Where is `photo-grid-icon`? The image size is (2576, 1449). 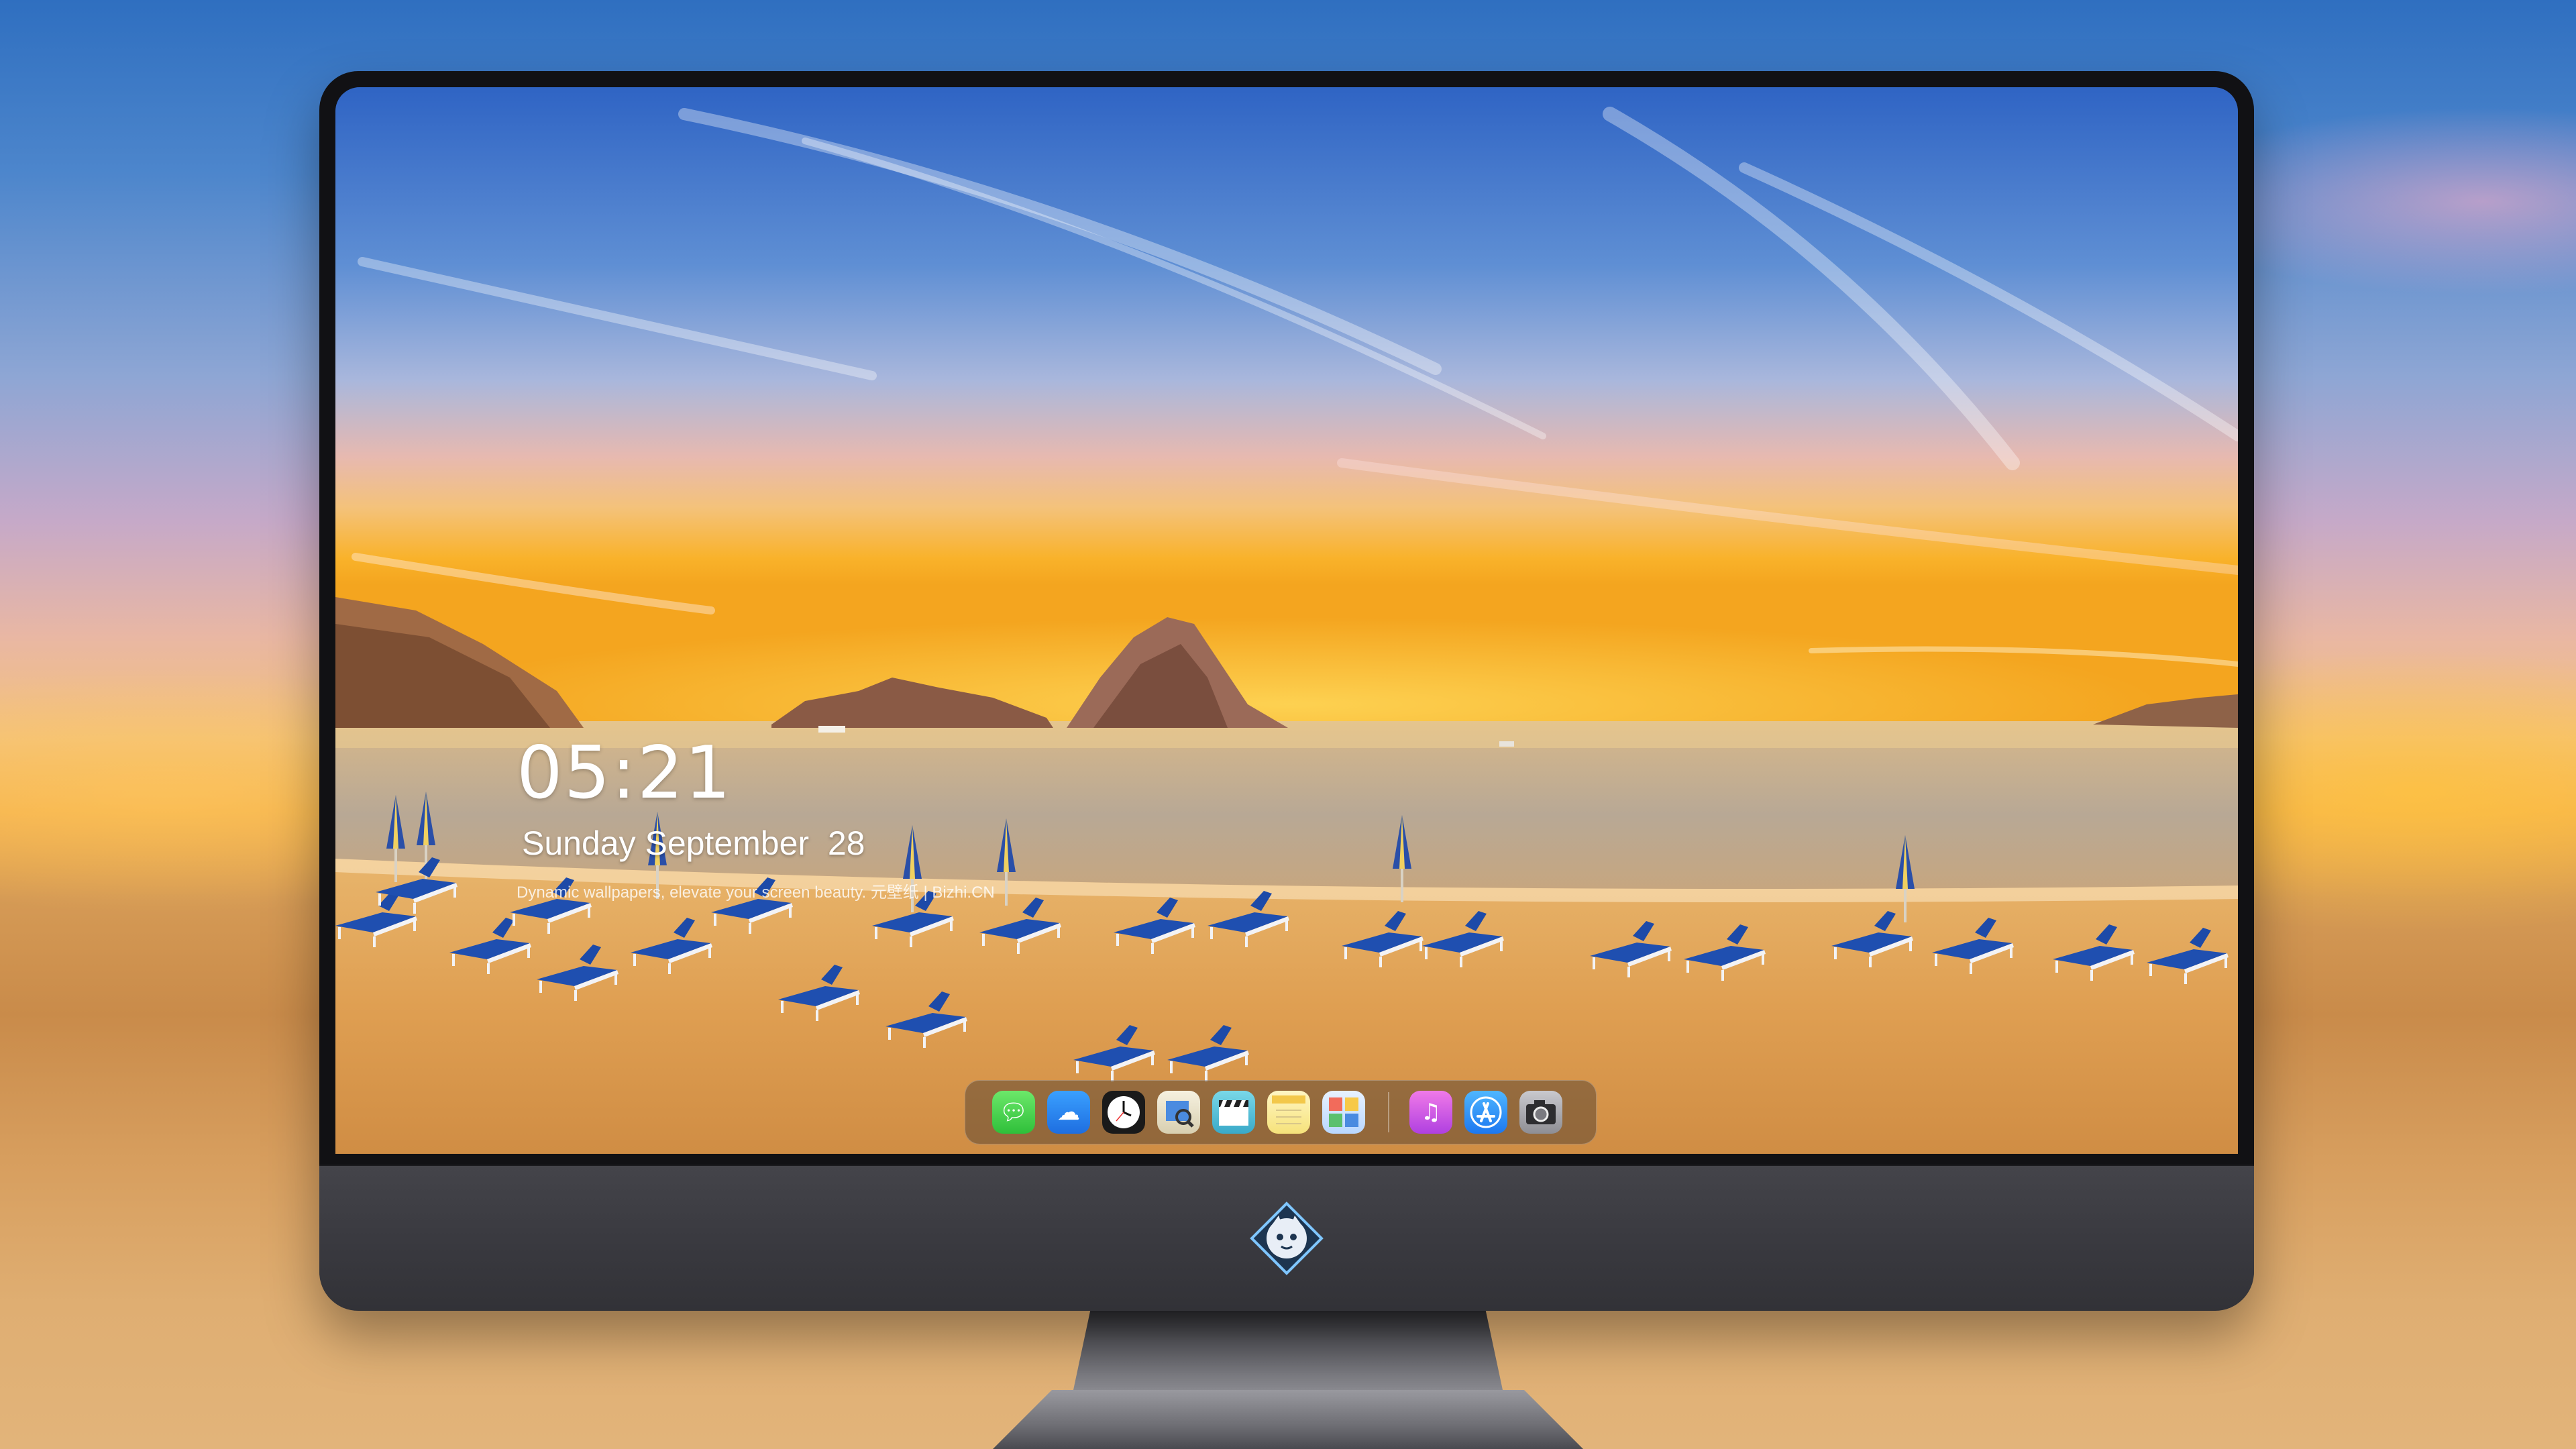 photo-grid-icon is located at coordinates (1343, 1112).